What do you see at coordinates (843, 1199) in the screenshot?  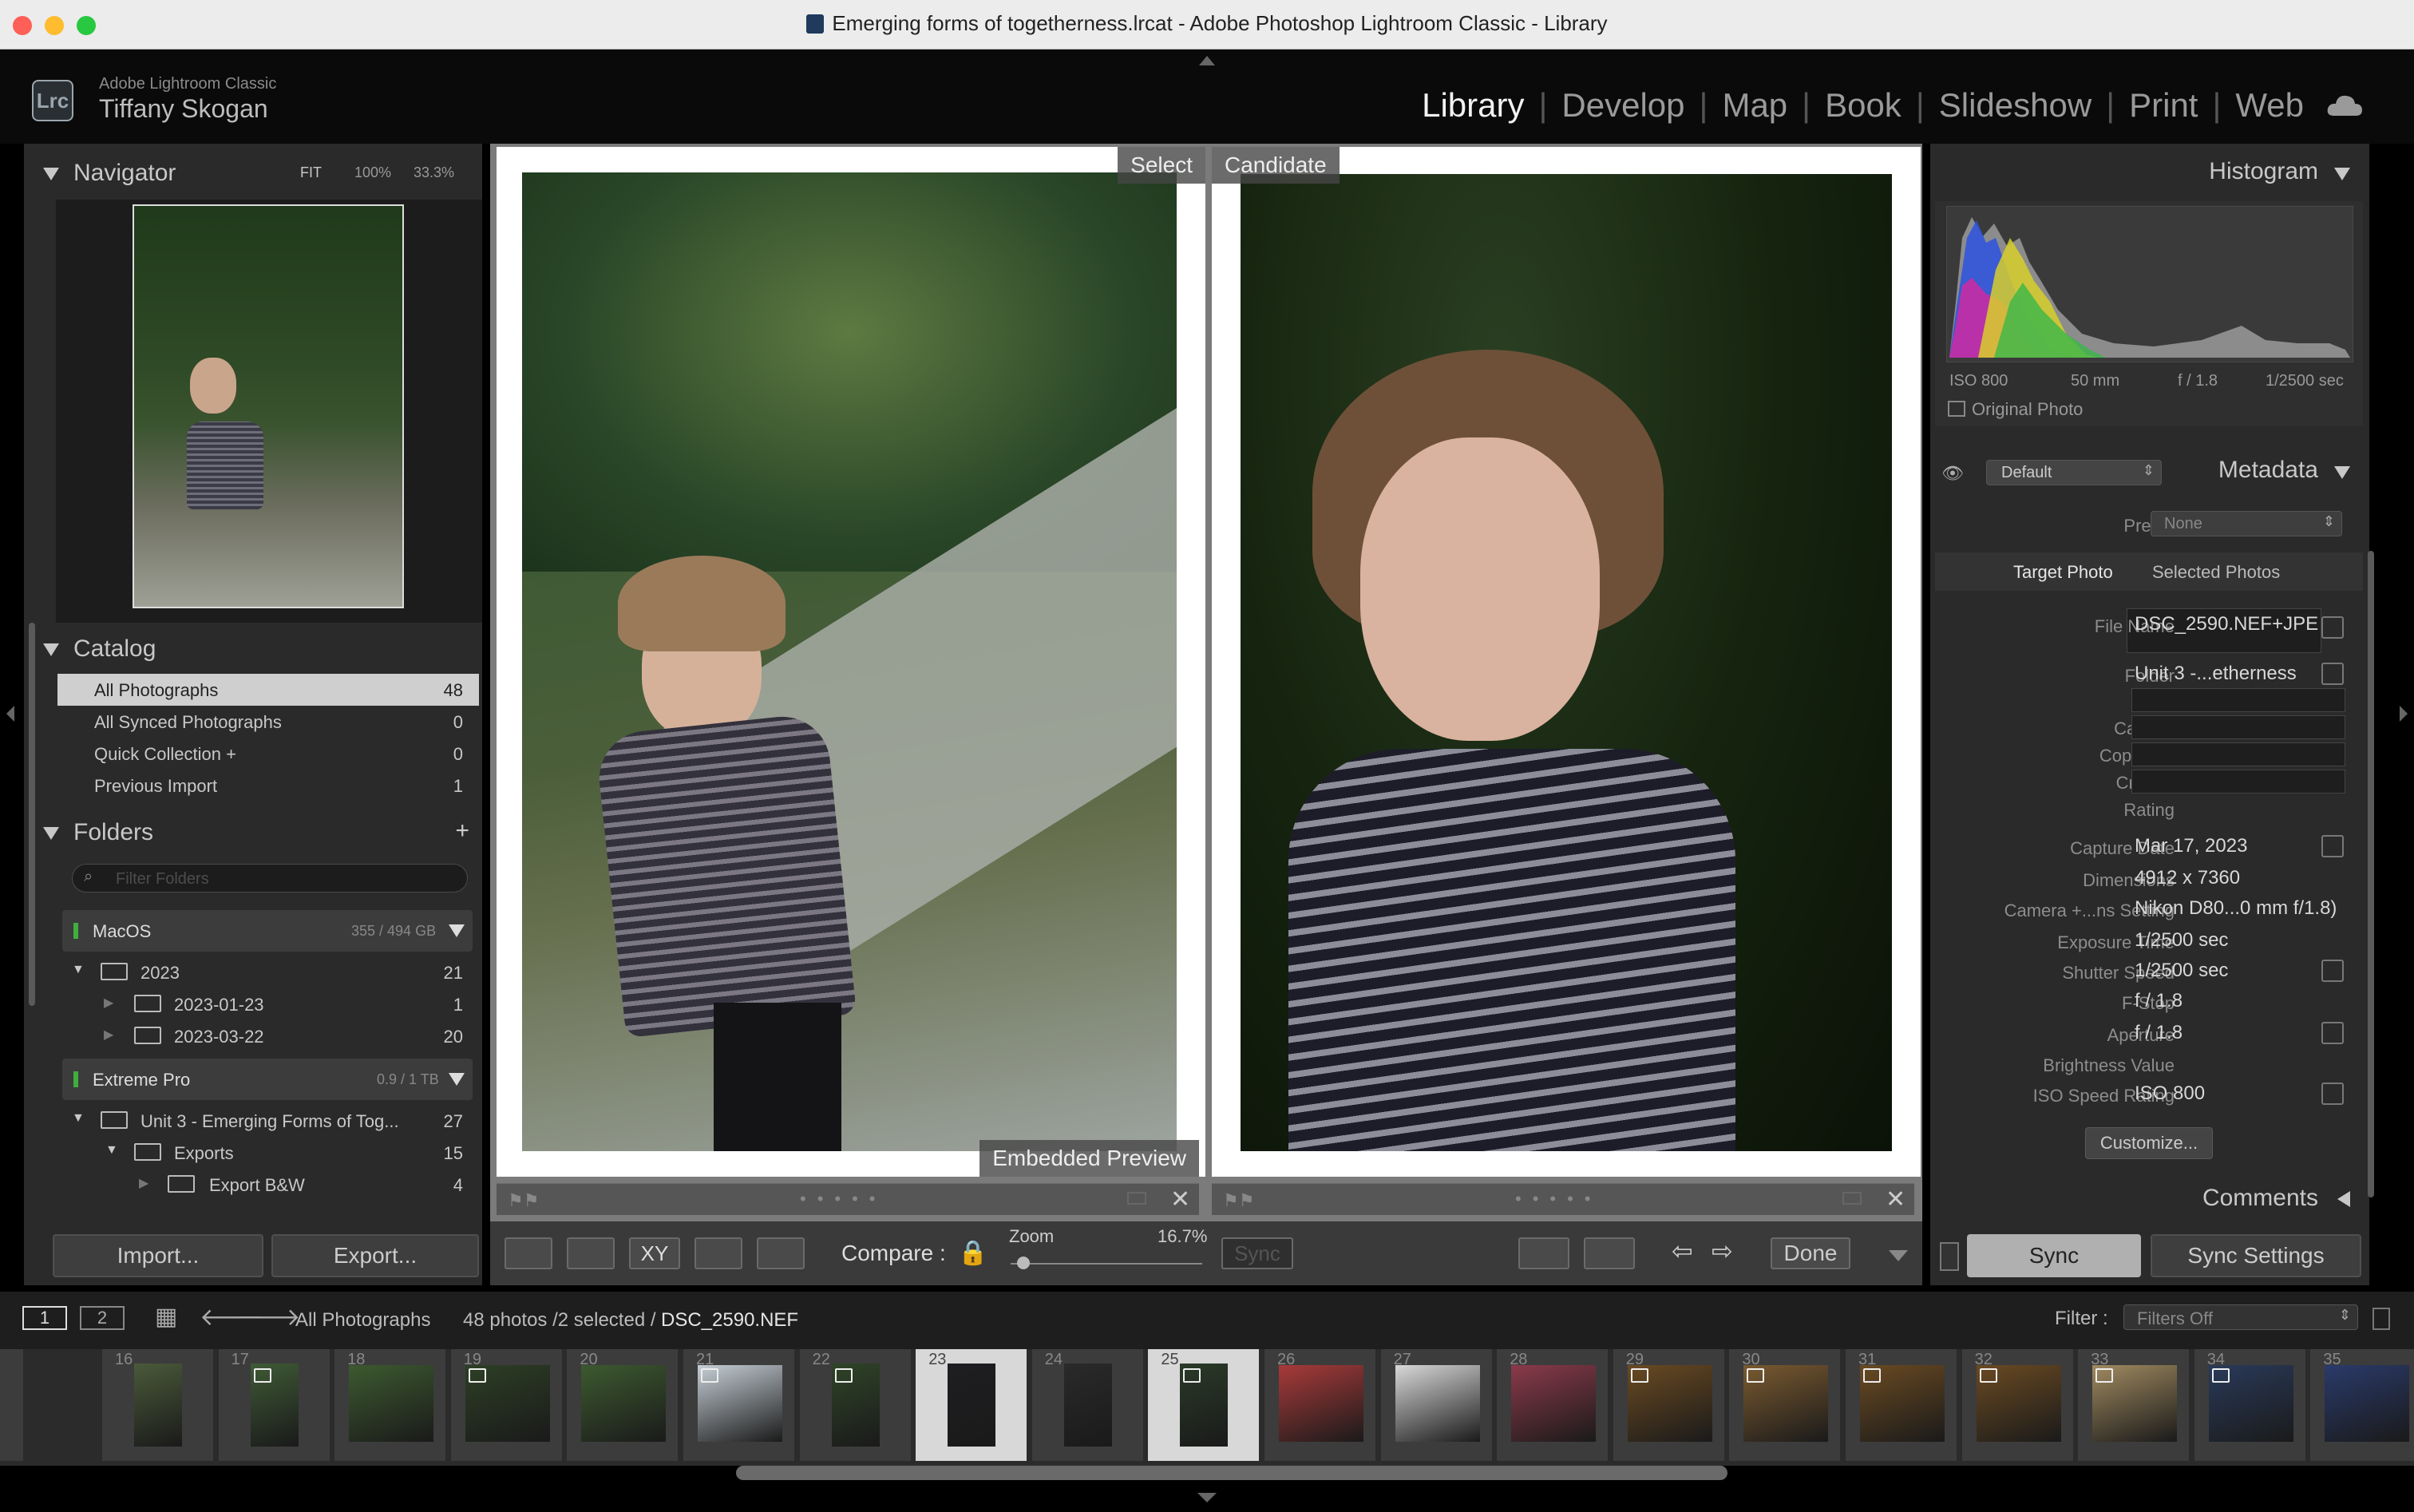 I see `rating-dots: •••••` at bounding box center [843, 1199].